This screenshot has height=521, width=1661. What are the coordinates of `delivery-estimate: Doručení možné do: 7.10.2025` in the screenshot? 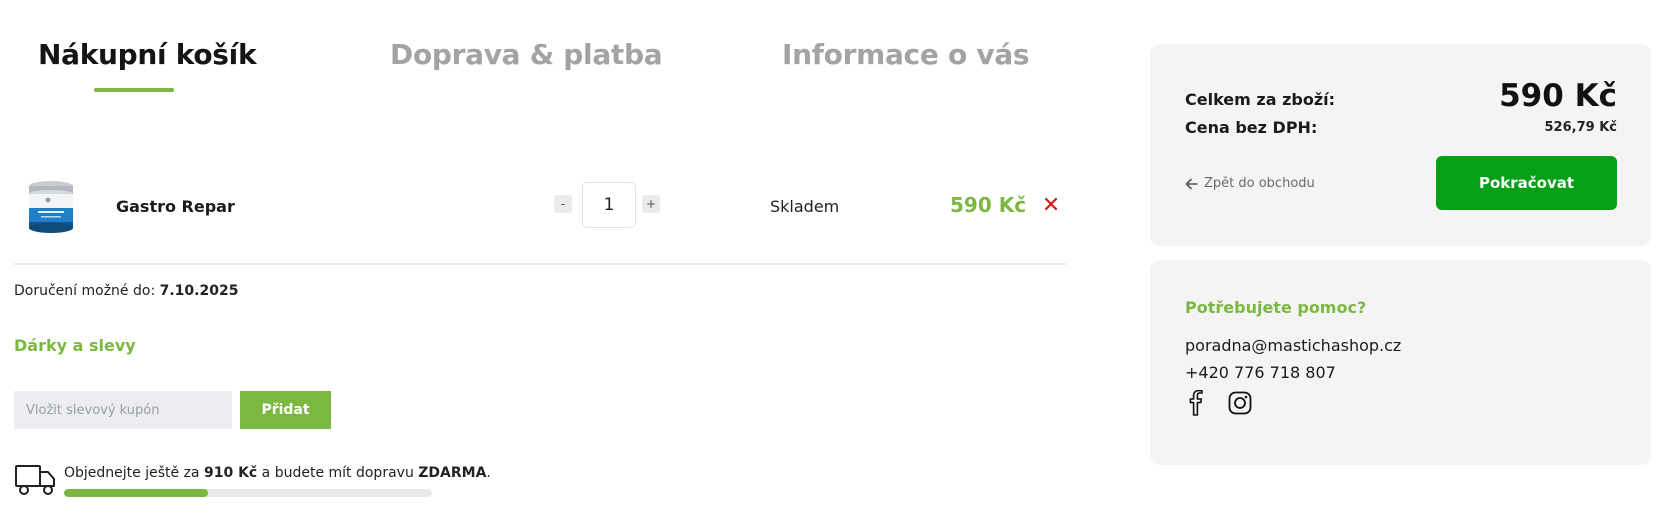 It's located at (126, 291).